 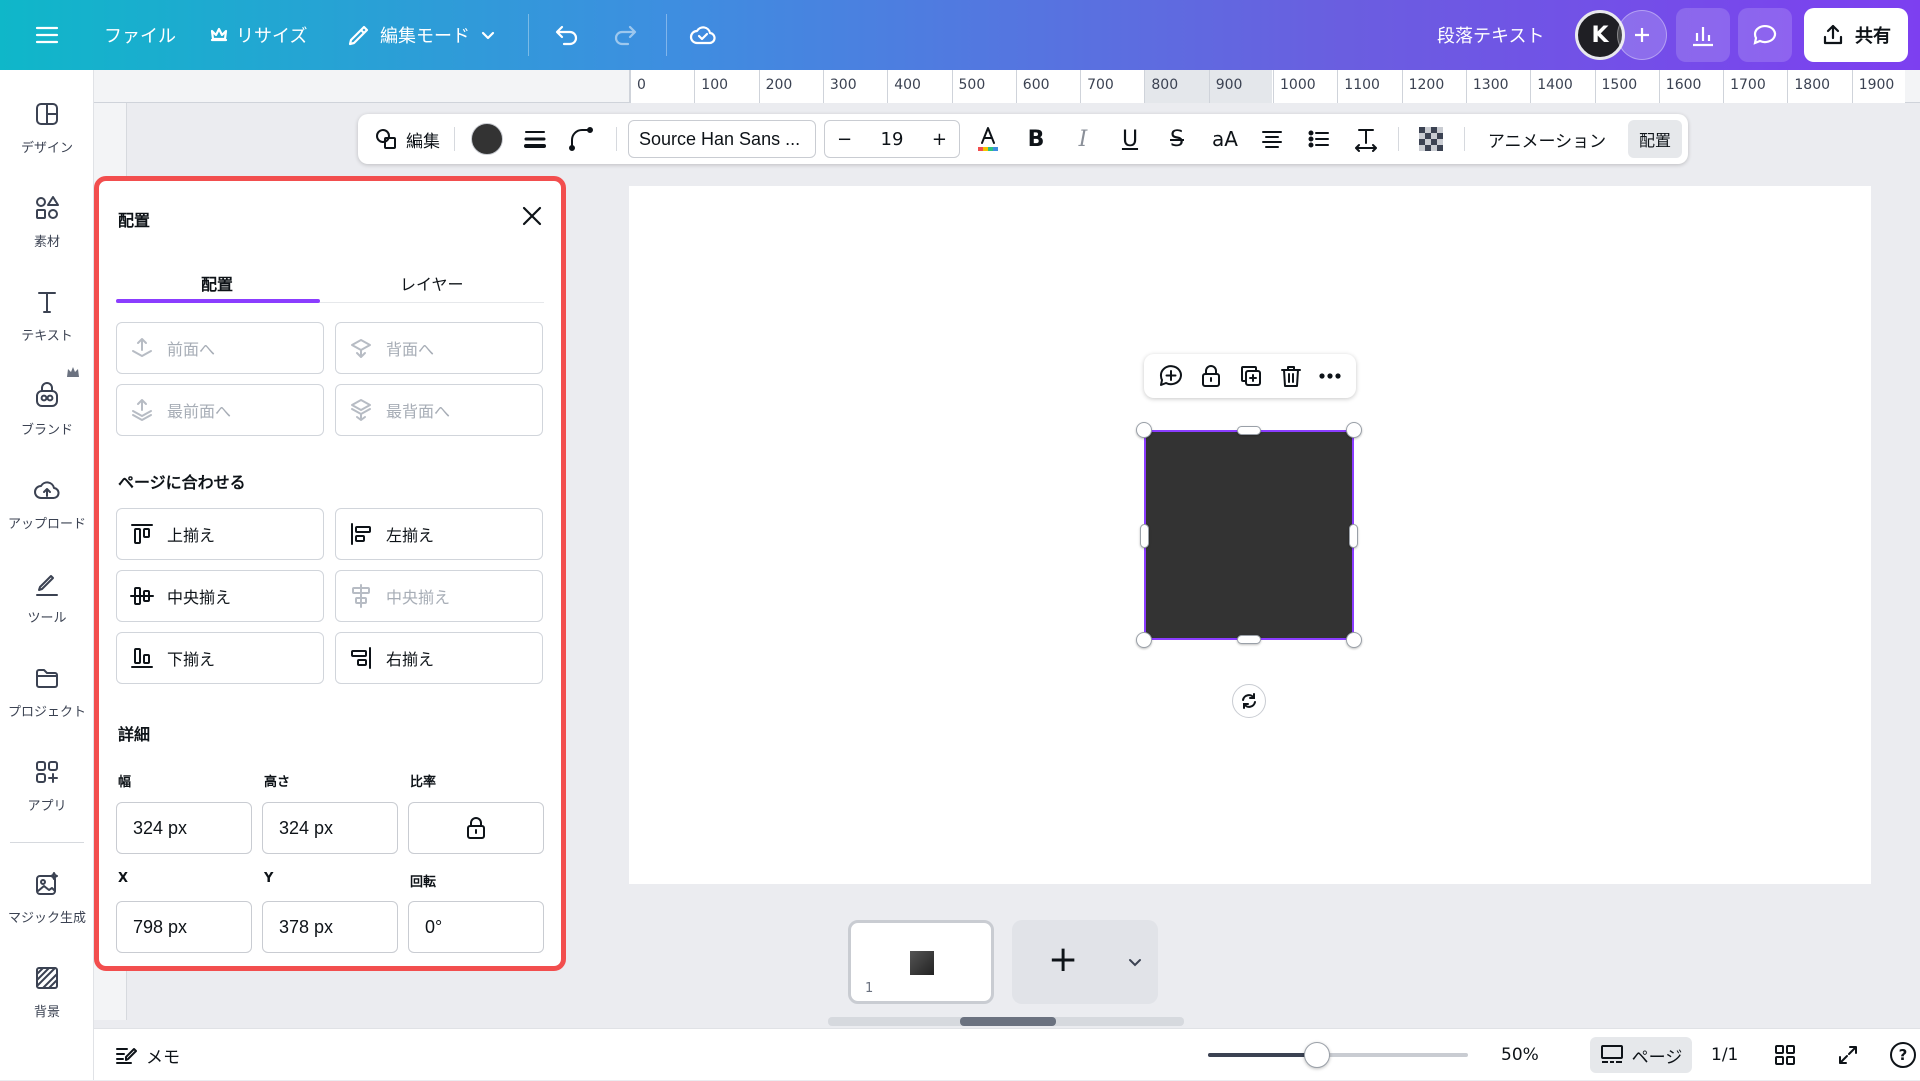 I want to click on zoom-level: 50%, so click(x=1520, y=1055).